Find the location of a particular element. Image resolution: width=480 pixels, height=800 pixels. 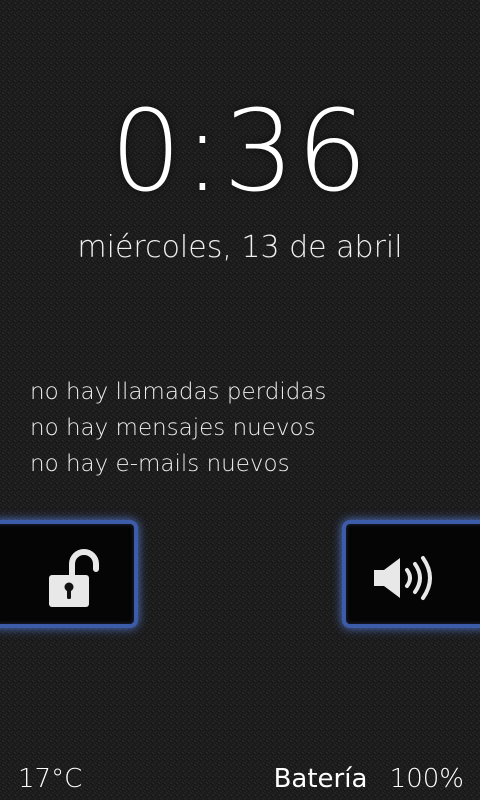

battery-status: Batería 100% is located at coordinates (369, 779).